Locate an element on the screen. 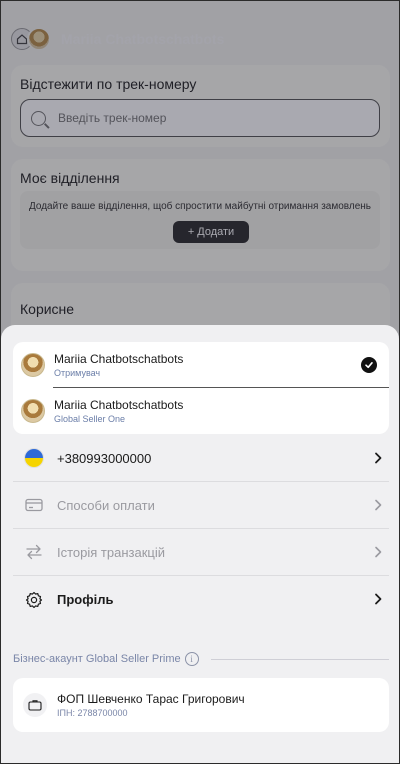 The image size is (400, 764). account-item-recipient: Mariia Chatbotschatbots Отримувач is located at coordinates (201, 365).